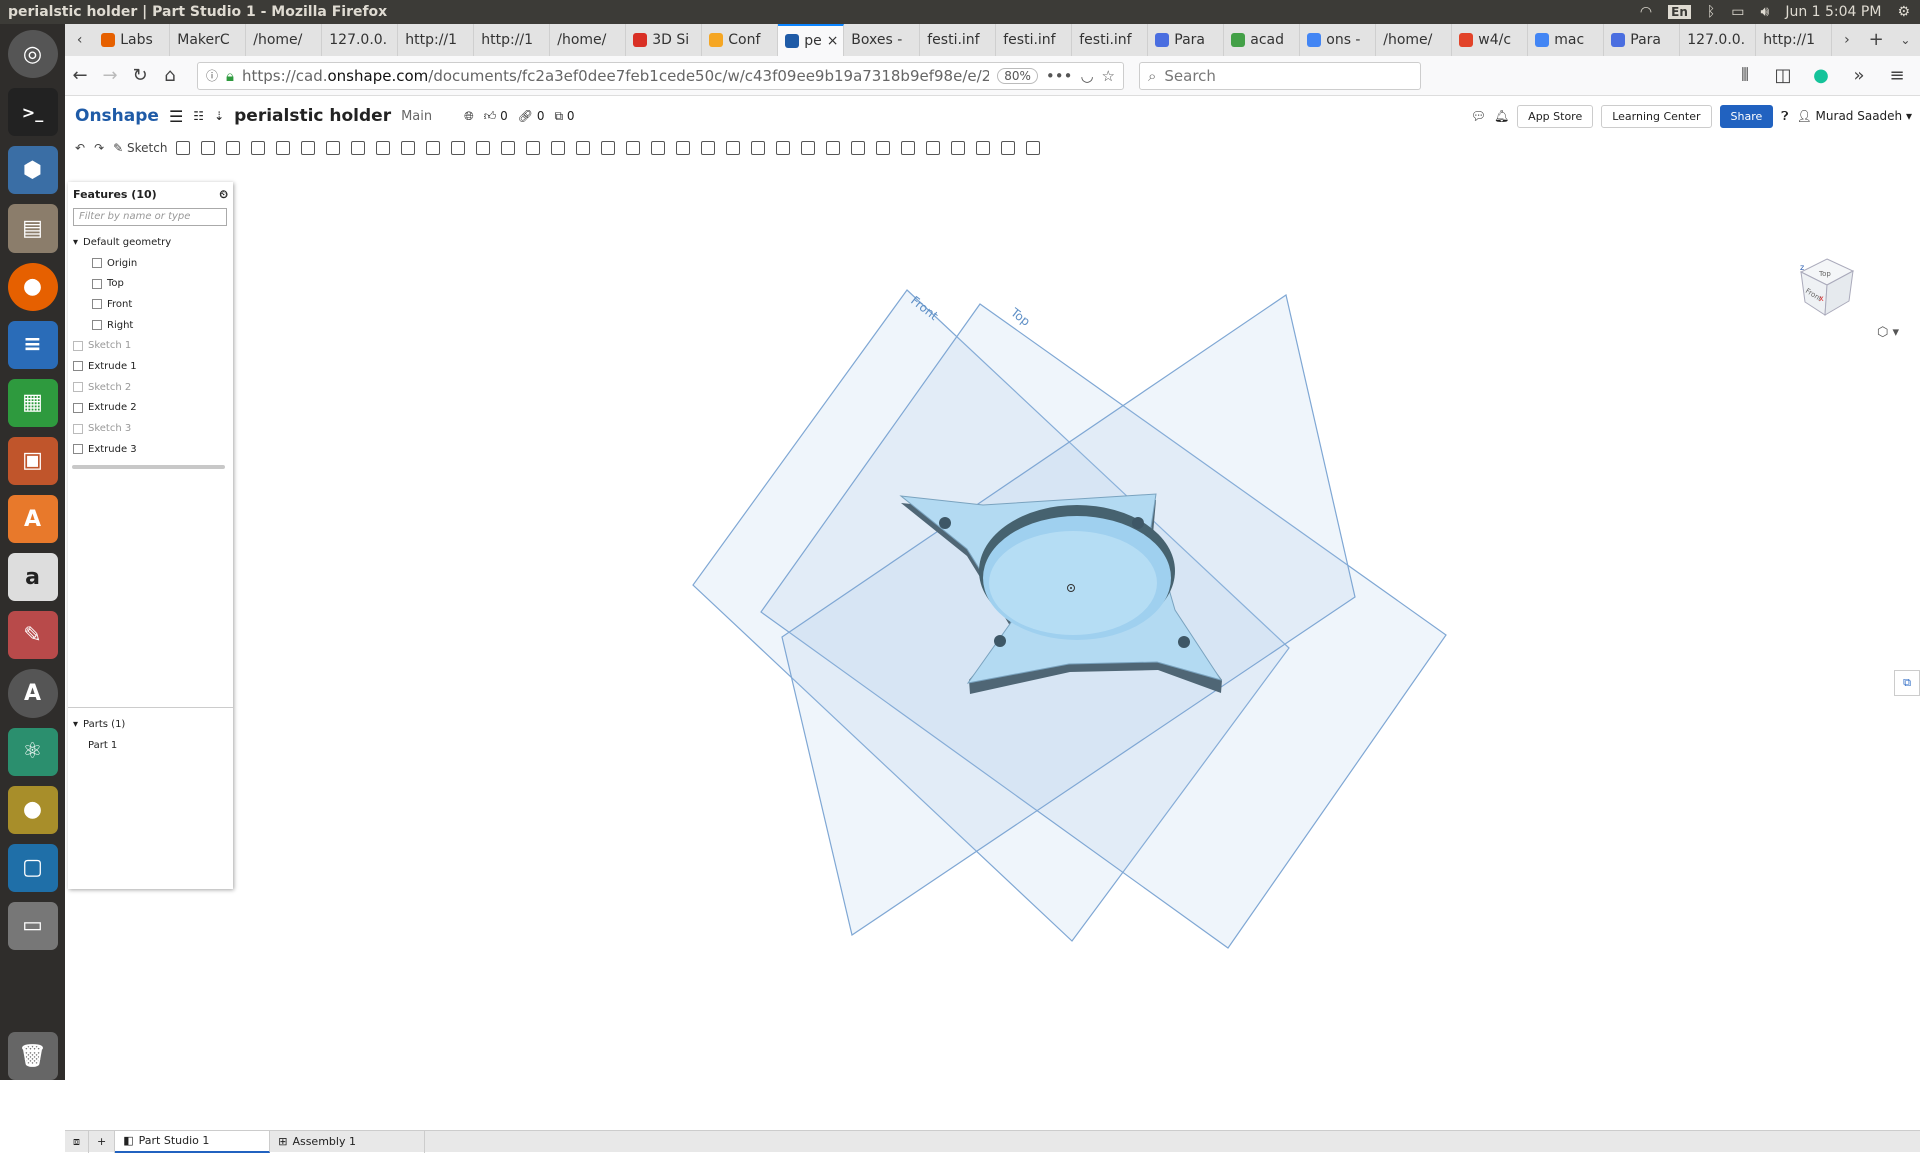 This screenshot has height=1153, width=1920. Describe the element at coordinates (193, 1141) in the screenshot. I see `tab-part-studio-1: ◧ Part Studio 1` at that location.